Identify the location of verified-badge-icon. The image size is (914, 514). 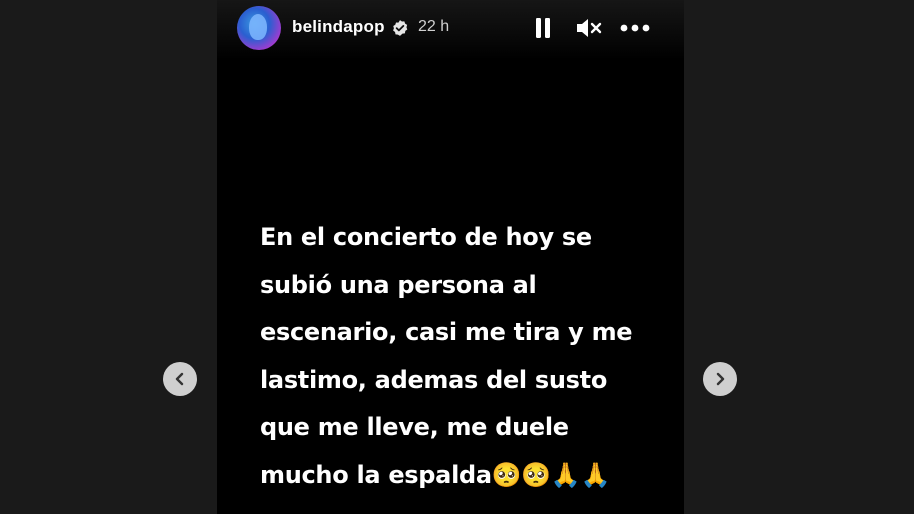
(400, 28).